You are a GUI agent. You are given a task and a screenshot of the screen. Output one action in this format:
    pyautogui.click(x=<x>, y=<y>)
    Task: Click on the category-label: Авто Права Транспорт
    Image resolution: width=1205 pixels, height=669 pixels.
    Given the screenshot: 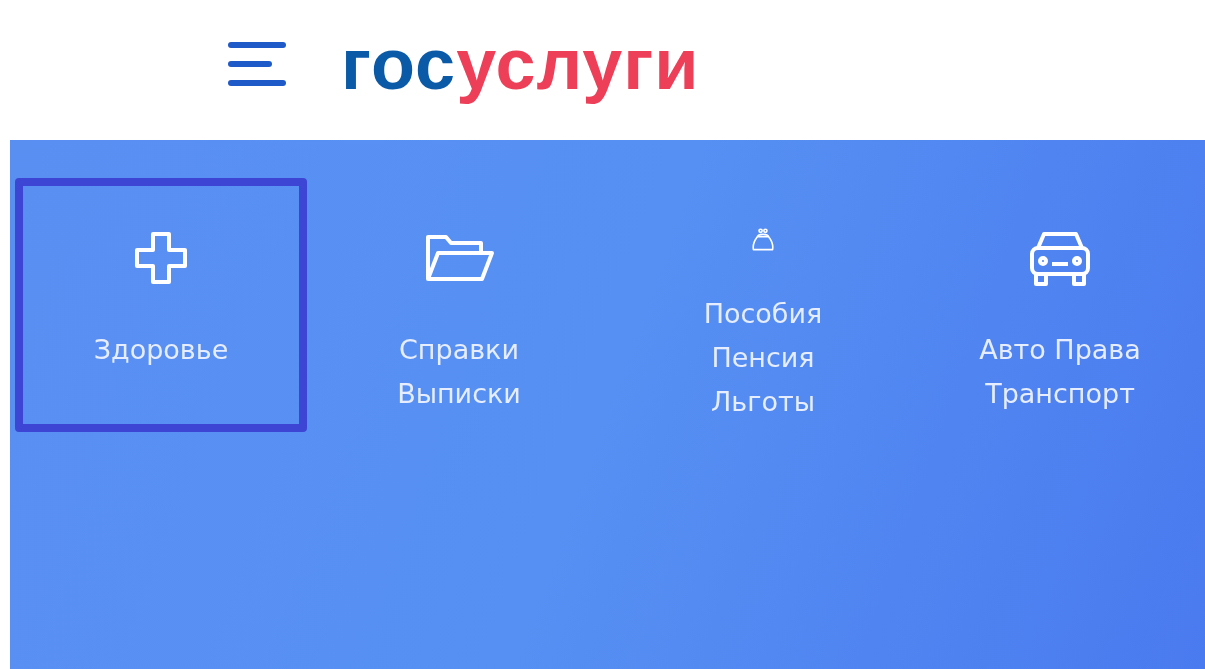 What is the action you would take?
    pyautogui.click(x=1060, y=372)
    